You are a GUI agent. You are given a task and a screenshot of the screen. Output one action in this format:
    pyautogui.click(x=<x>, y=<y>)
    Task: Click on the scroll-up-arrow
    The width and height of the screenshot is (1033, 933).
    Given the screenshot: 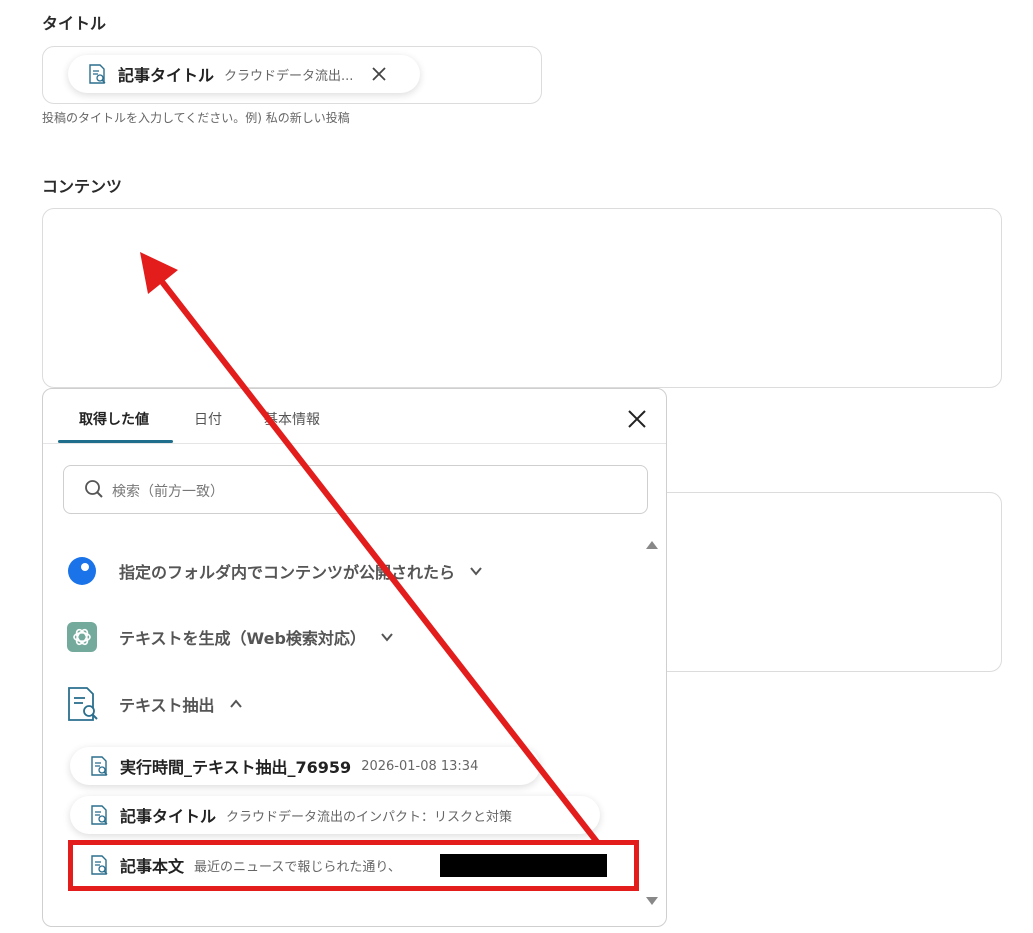 What is the action you would take?
    pyautogui.click(x=652, y=545)
    